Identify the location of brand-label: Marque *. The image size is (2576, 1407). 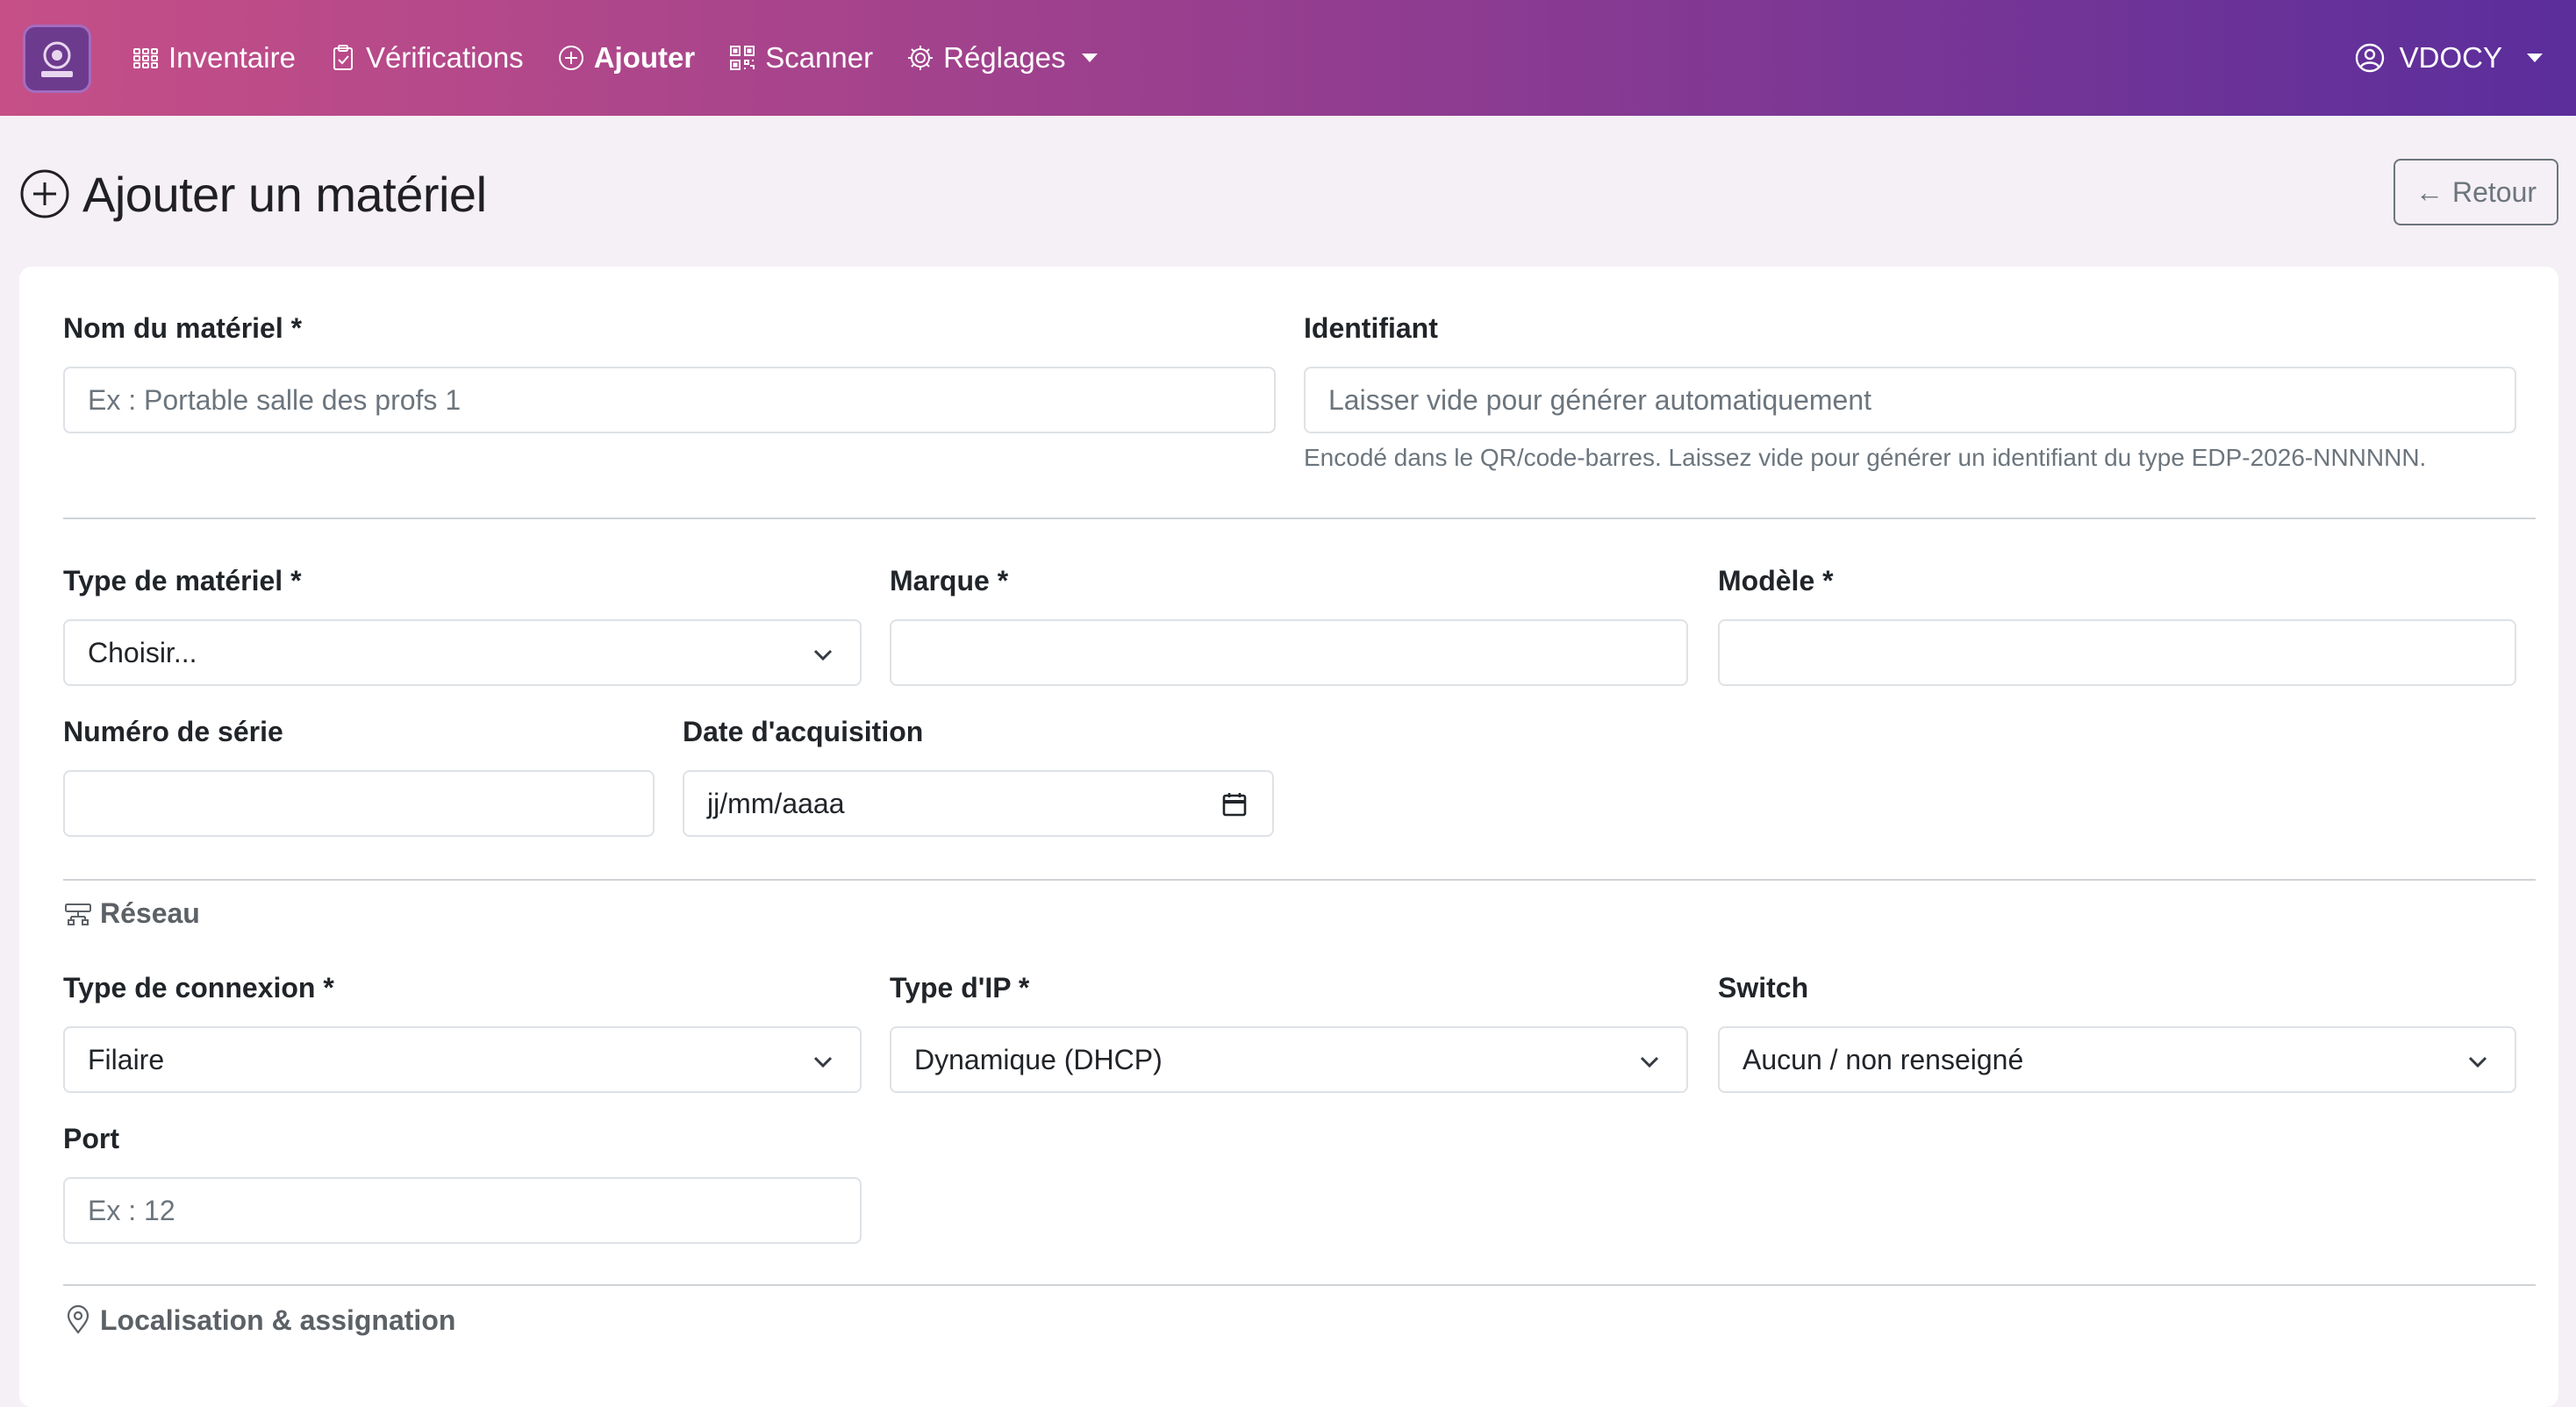
(949, 580).